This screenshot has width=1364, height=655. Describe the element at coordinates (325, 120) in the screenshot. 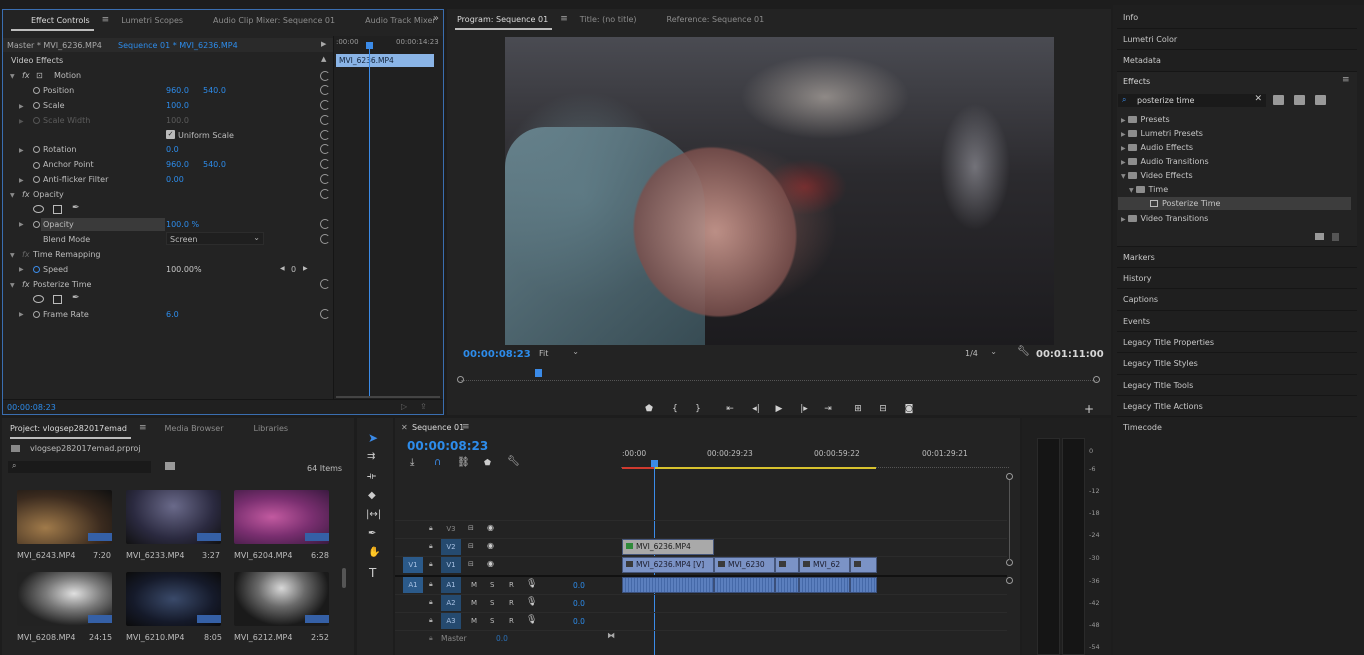

I see `reset-scale-width-icon` at that location.